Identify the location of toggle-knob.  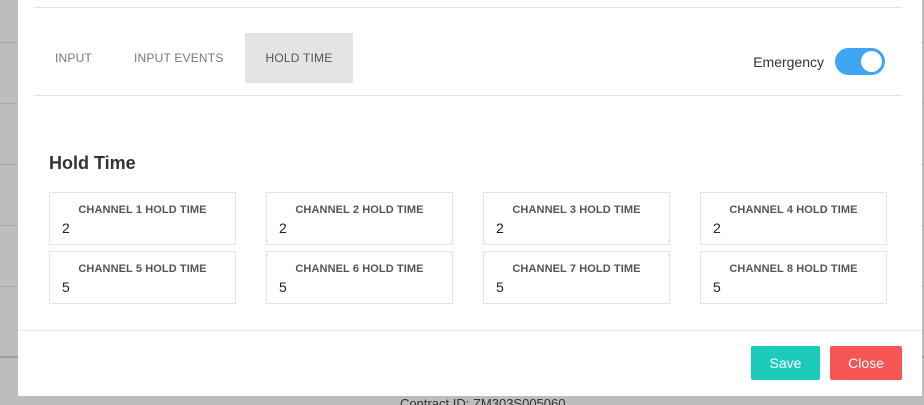
(871, 61).